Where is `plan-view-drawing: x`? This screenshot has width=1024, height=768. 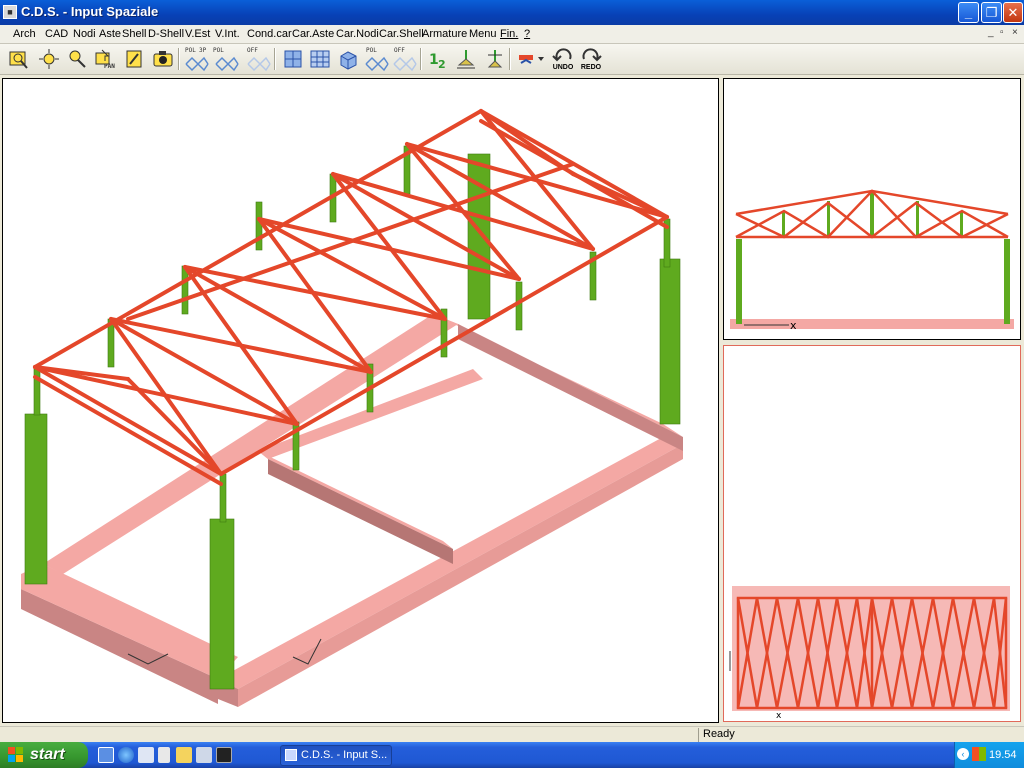 plan-view-drawing: x is located at coordinates (869, 653).